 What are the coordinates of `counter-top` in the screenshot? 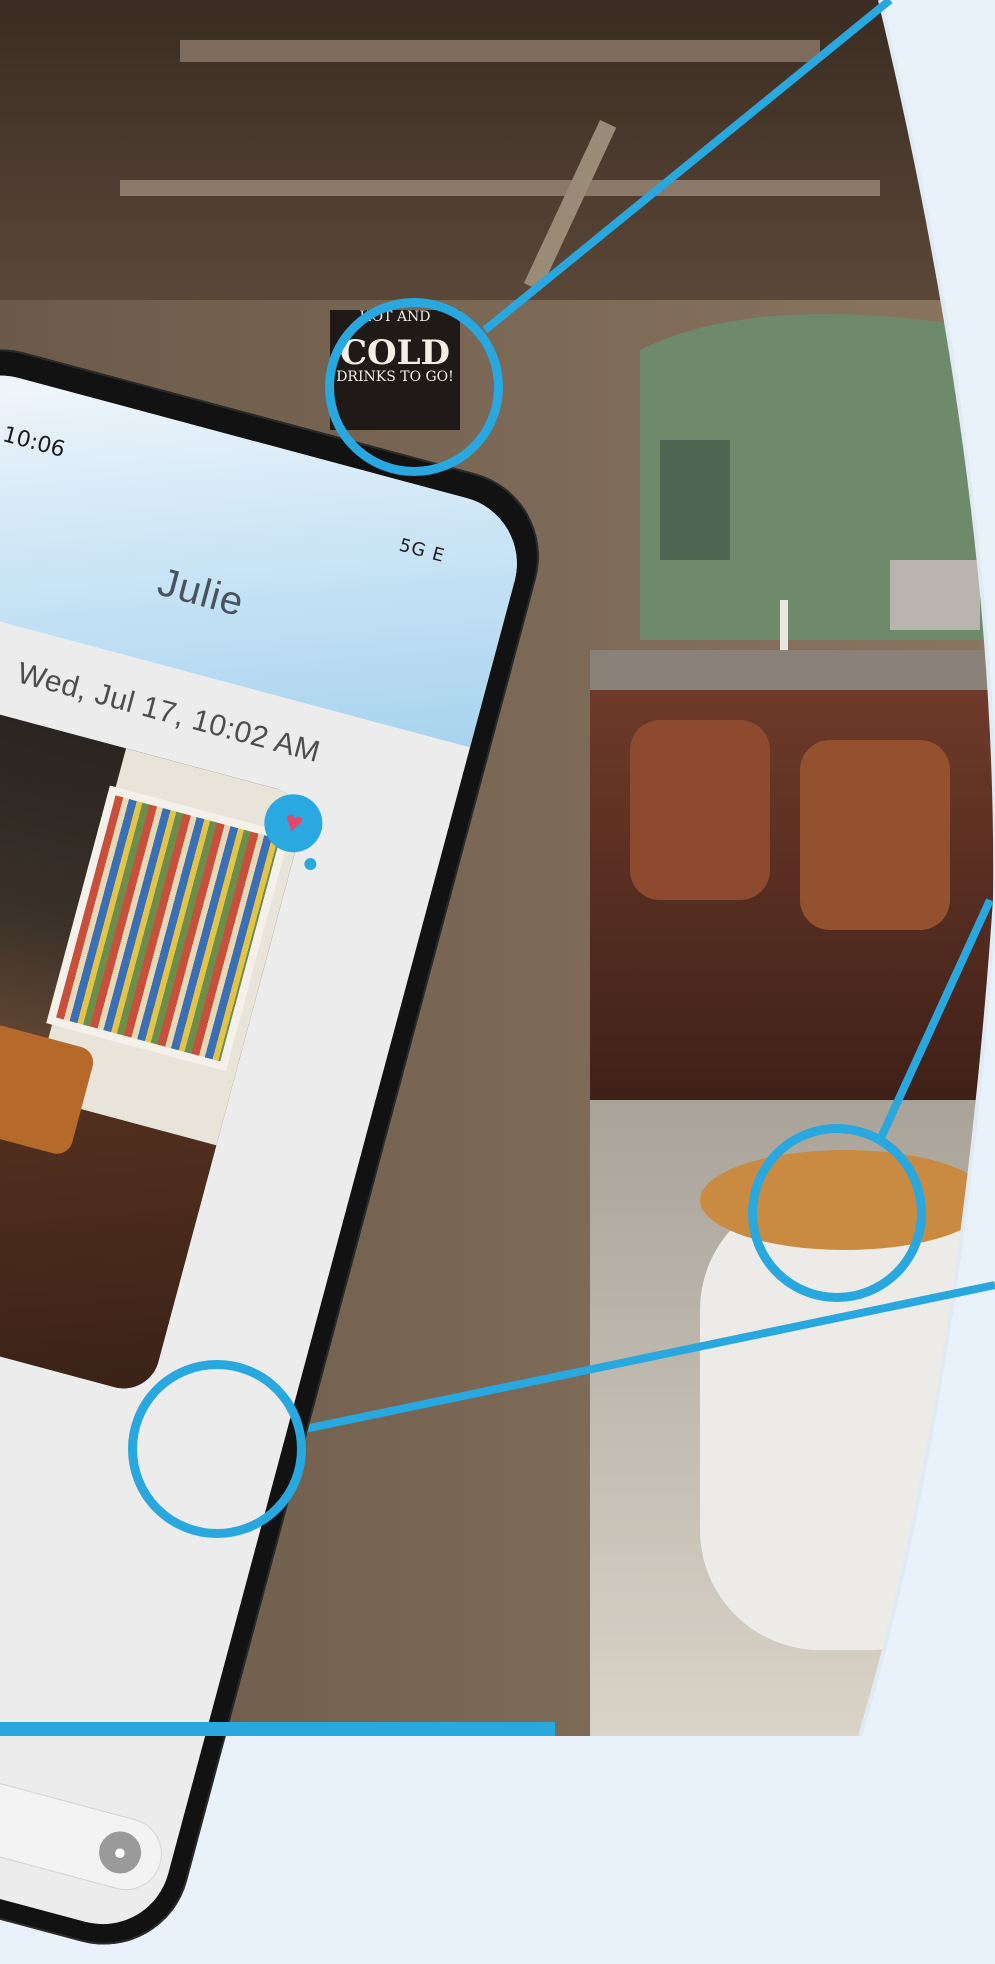 It's located at (792, 670).